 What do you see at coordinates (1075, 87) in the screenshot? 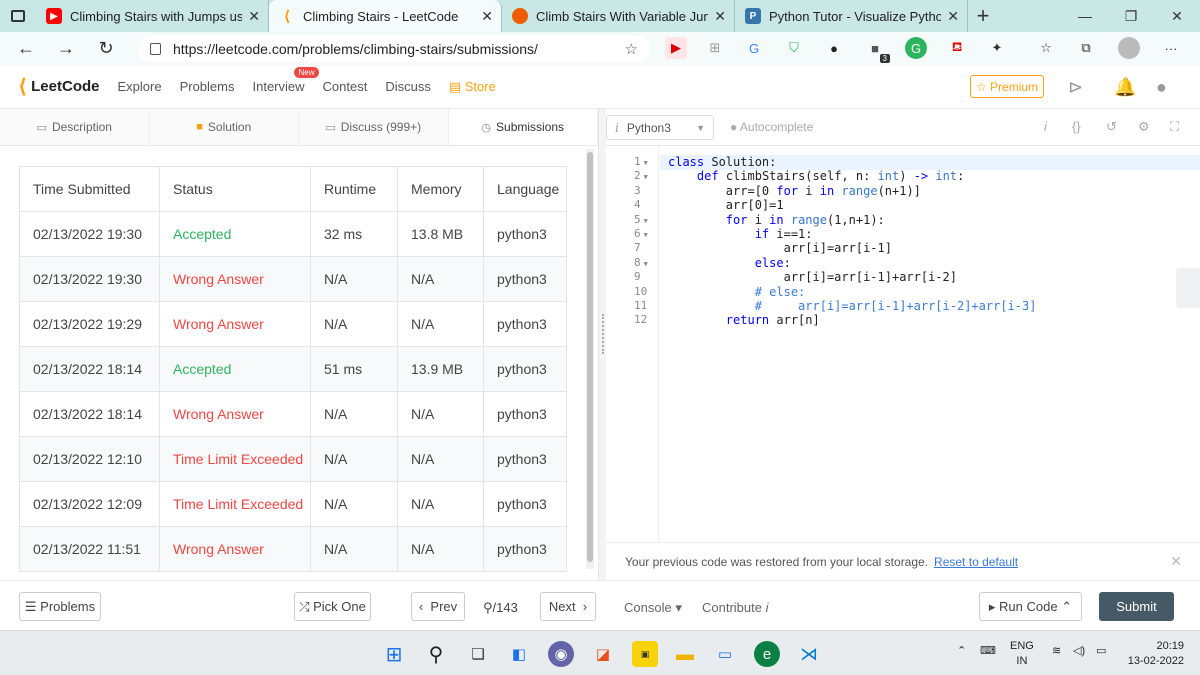
I see `playground-icon: ⊳` at bounding box center [1075, 87].